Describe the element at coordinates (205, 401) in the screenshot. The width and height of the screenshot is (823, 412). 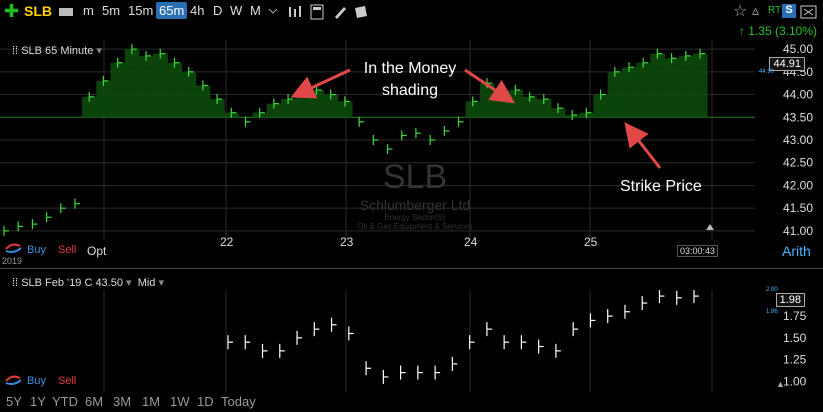
I see `timeframe-1d: 1D` at that location.